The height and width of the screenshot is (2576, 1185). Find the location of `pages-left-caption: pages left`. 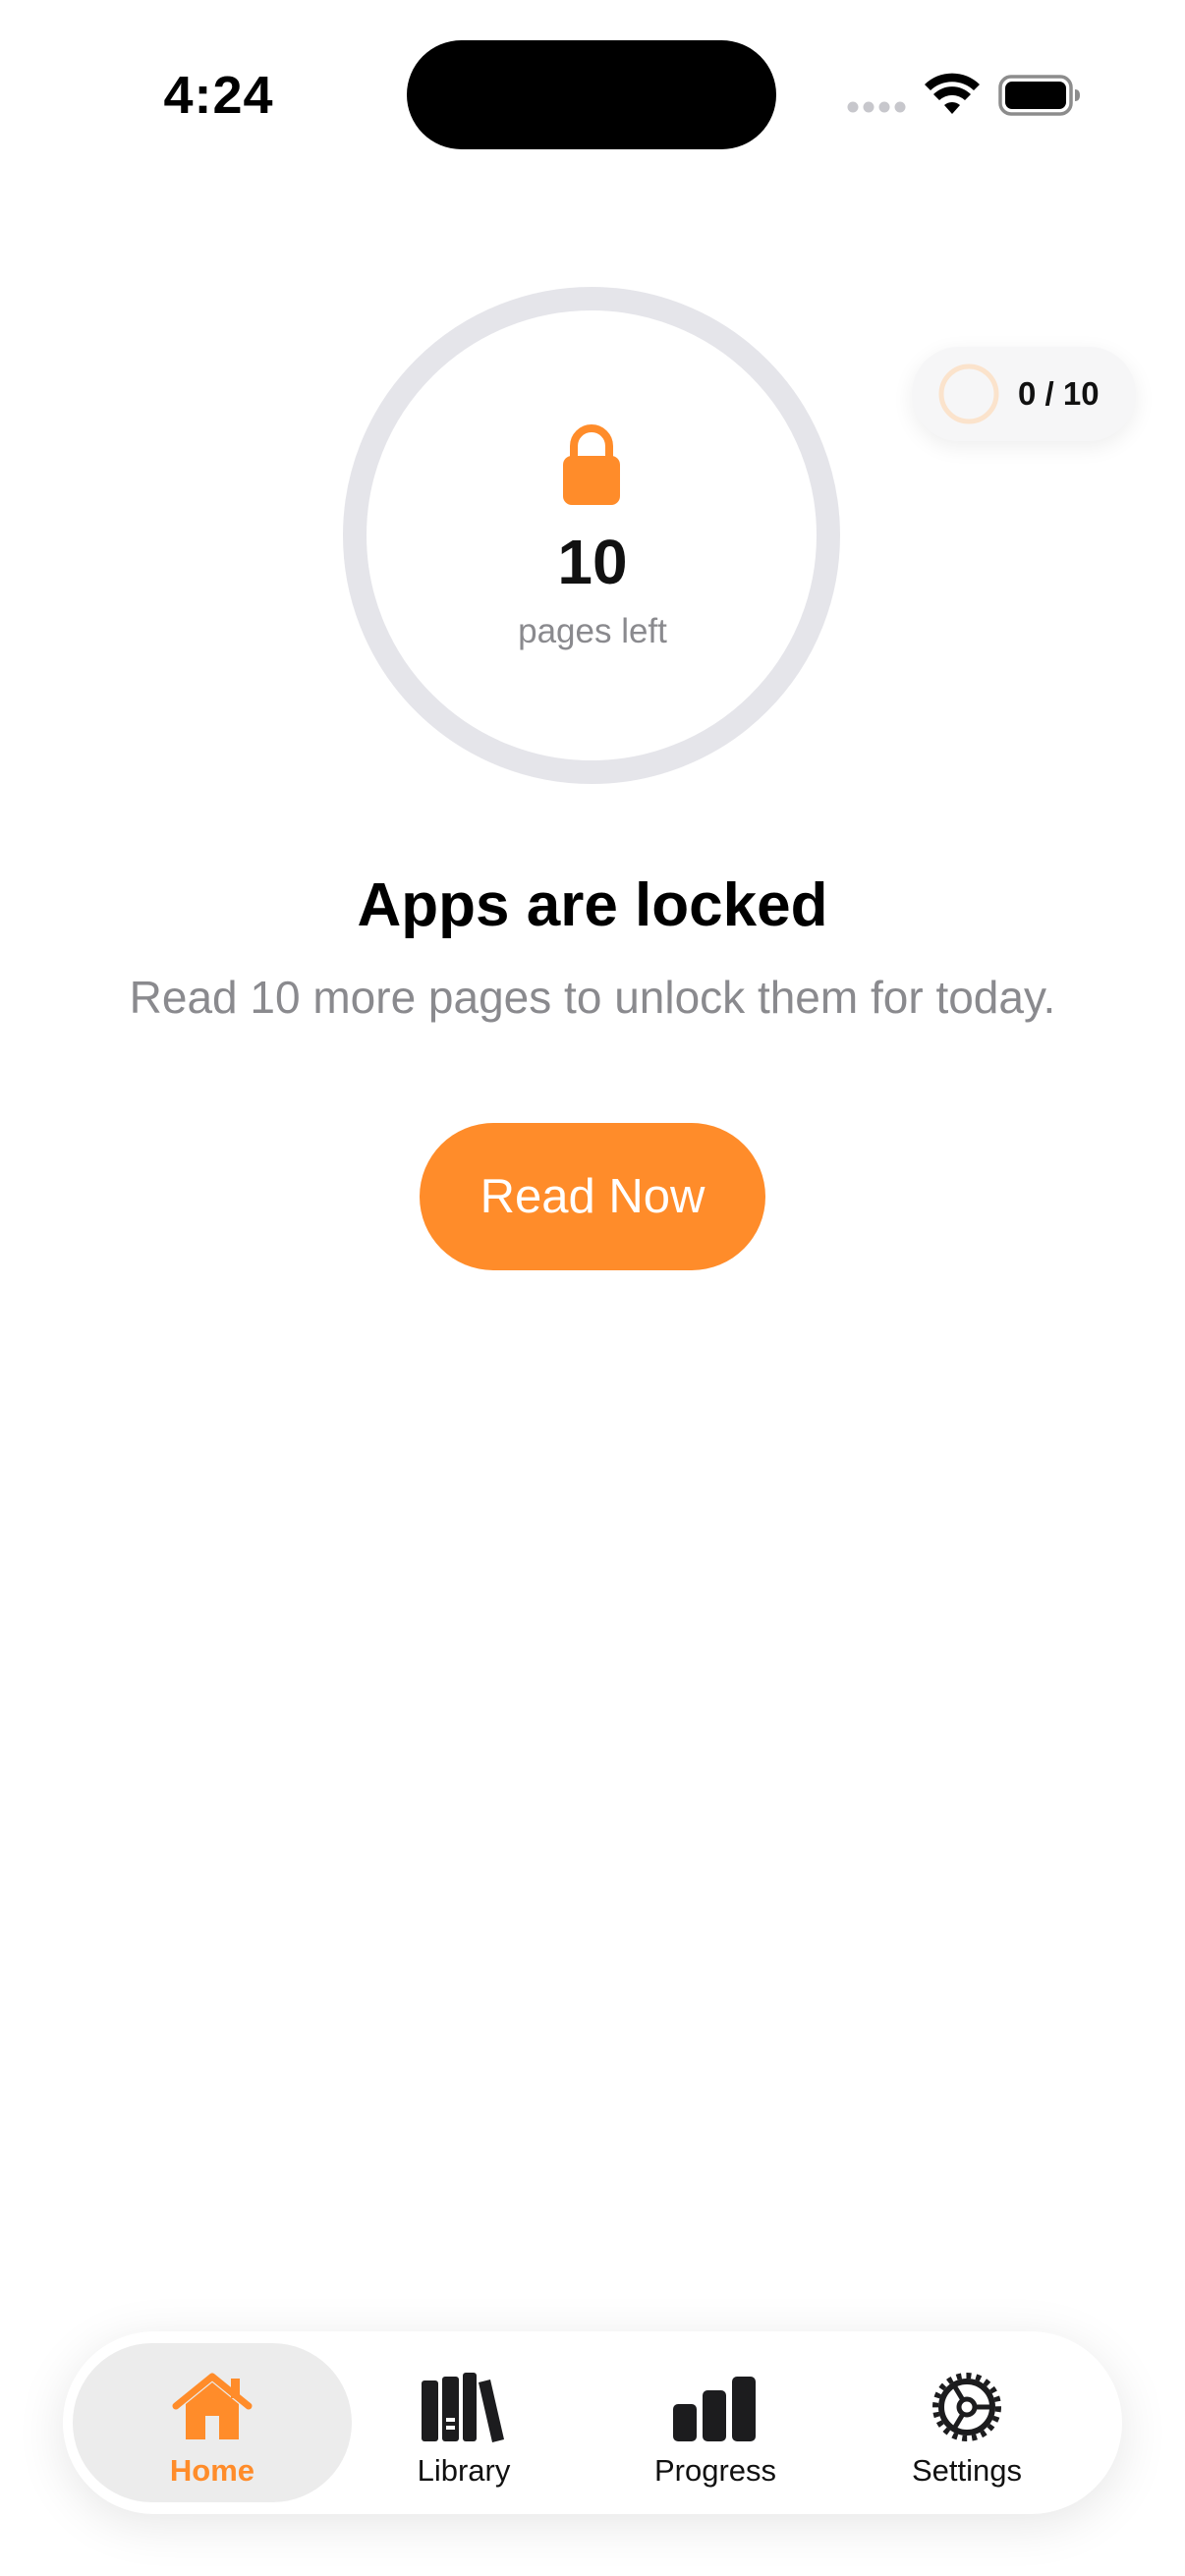

pages-left-caption: pages left is located at coordinates (592, 631).